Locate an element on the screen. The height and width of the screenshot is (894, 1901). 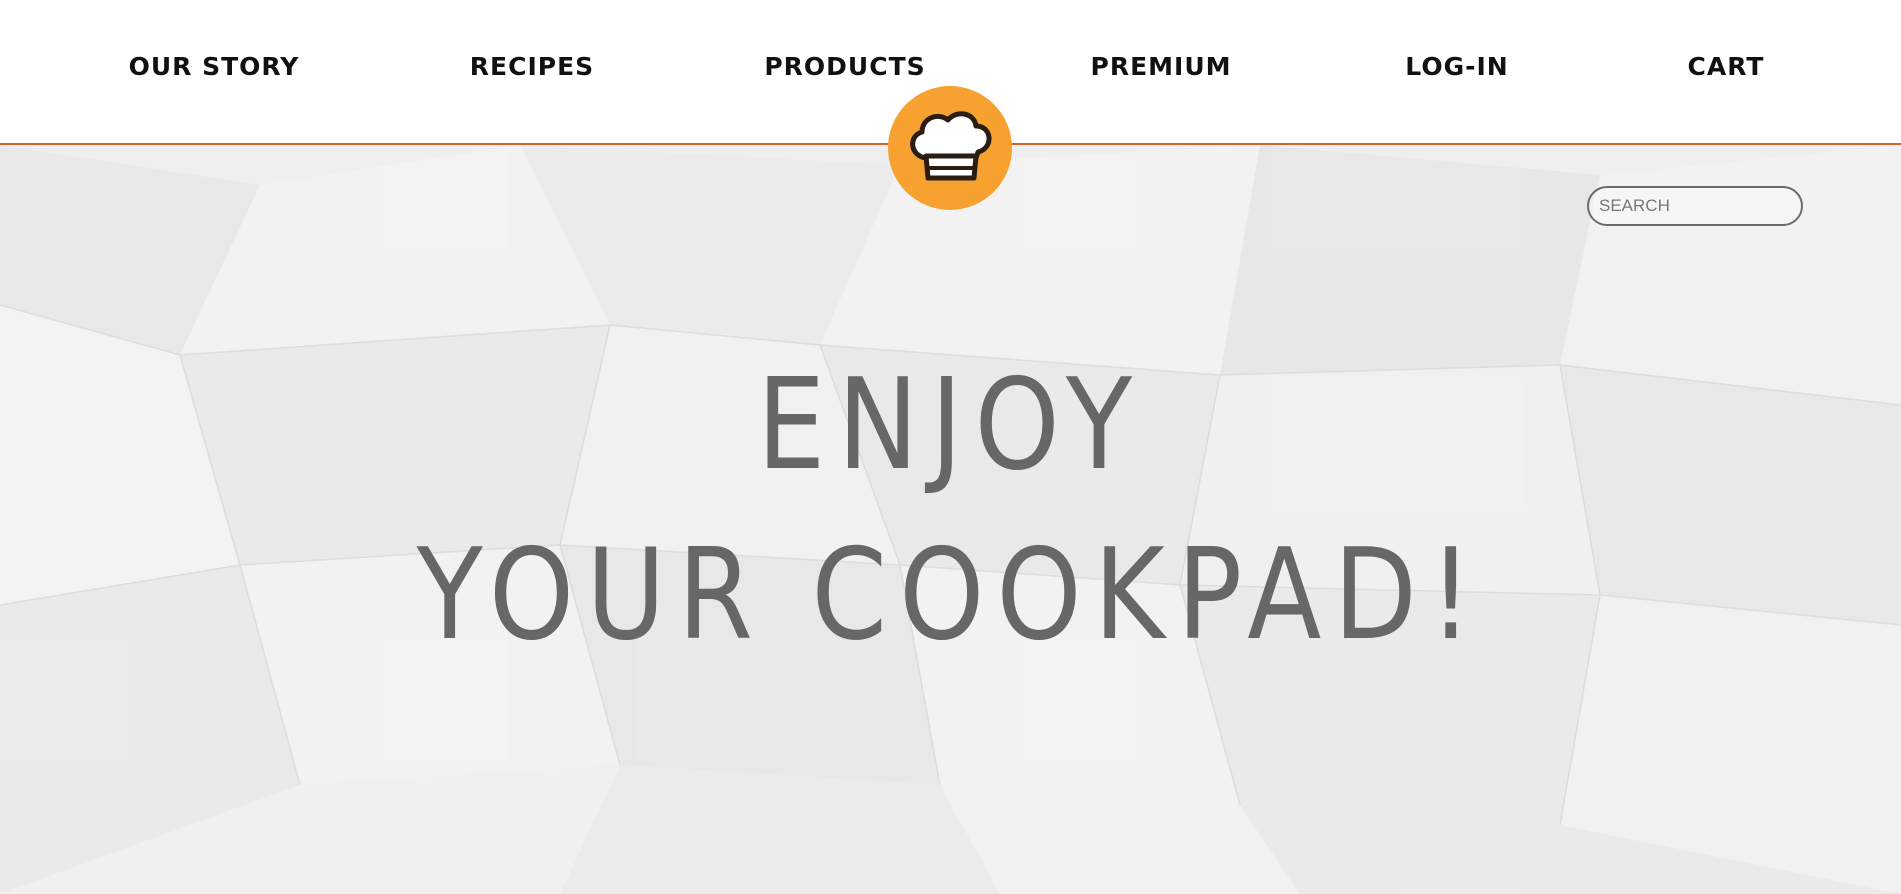
cookpad-logo is located at coordinates (950, 148).